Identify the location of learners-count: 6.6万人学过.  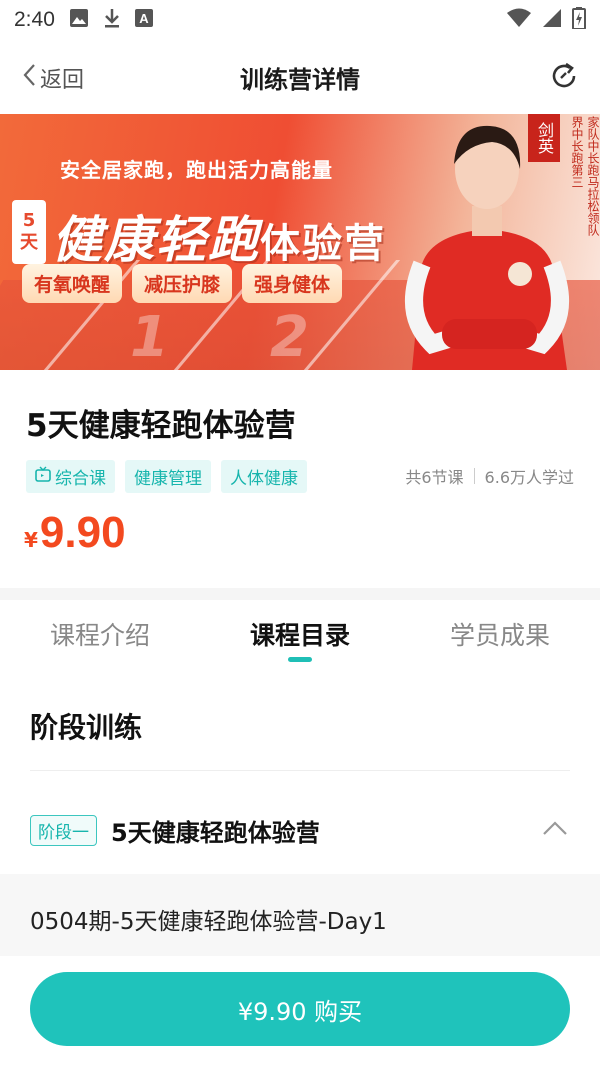
(529, 477).